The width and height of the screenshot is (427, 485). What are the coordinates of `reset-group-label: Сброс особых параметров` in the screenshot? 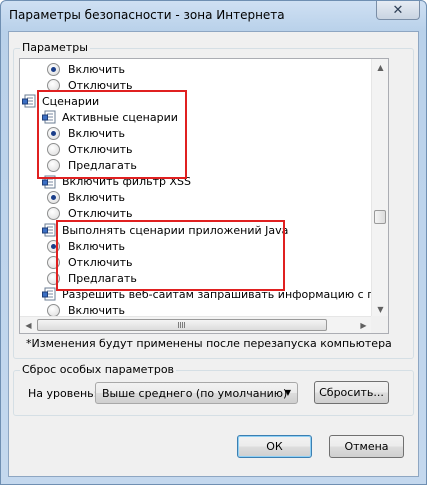 It's located at (98, 369).